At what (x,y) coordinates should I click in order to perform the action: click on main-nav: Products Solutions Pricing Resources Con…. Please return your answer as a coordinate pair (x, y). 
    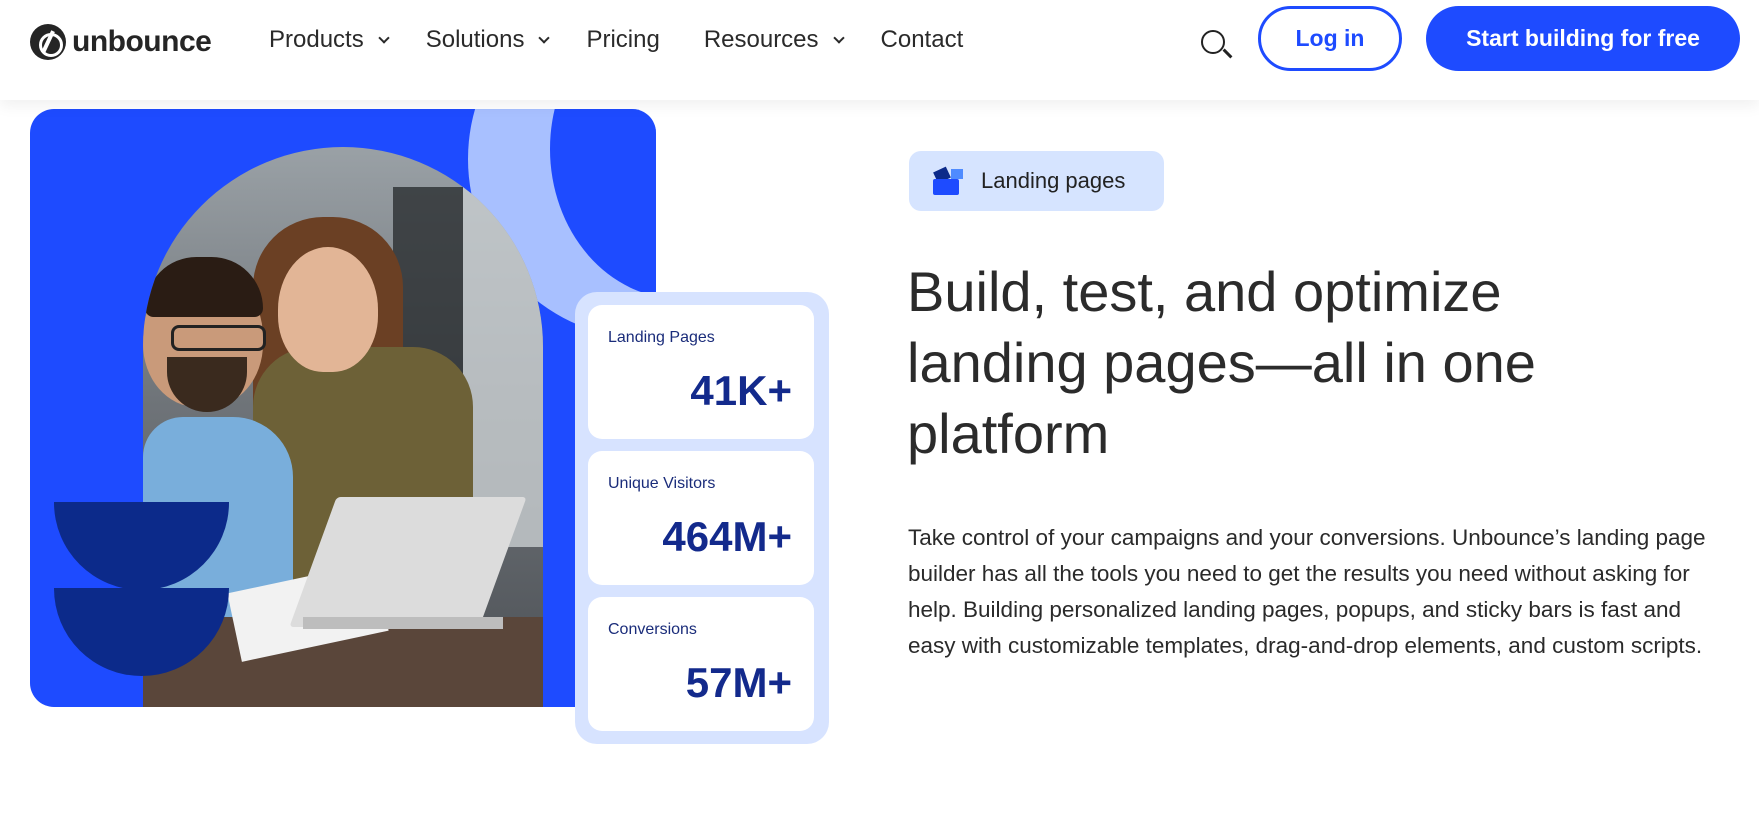
    Looking at the image, I should click on (635, 40).